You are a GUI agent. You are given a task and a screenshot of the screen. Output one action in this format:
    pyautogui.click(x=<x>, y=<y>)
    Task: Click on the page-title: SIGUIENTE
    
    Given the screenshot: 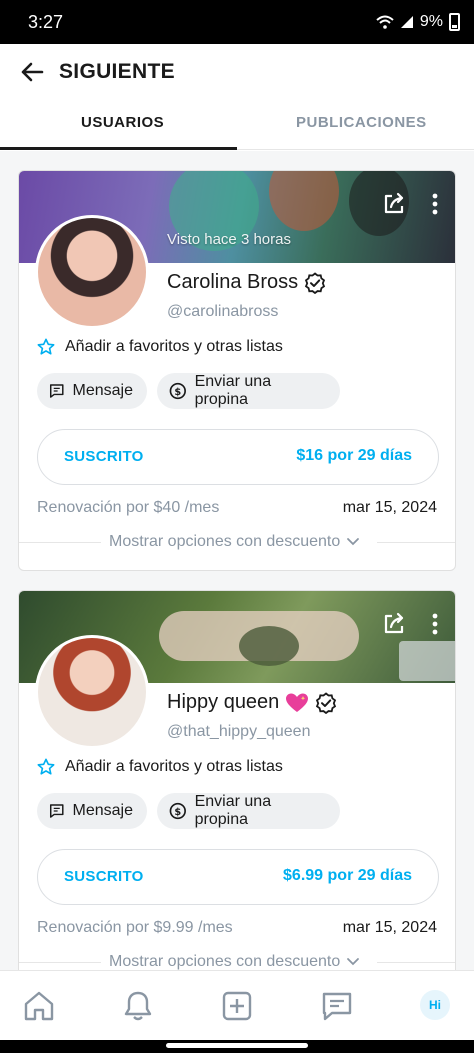 What is the action you would take?
    pyautogui.click(x=117, y=71)
    